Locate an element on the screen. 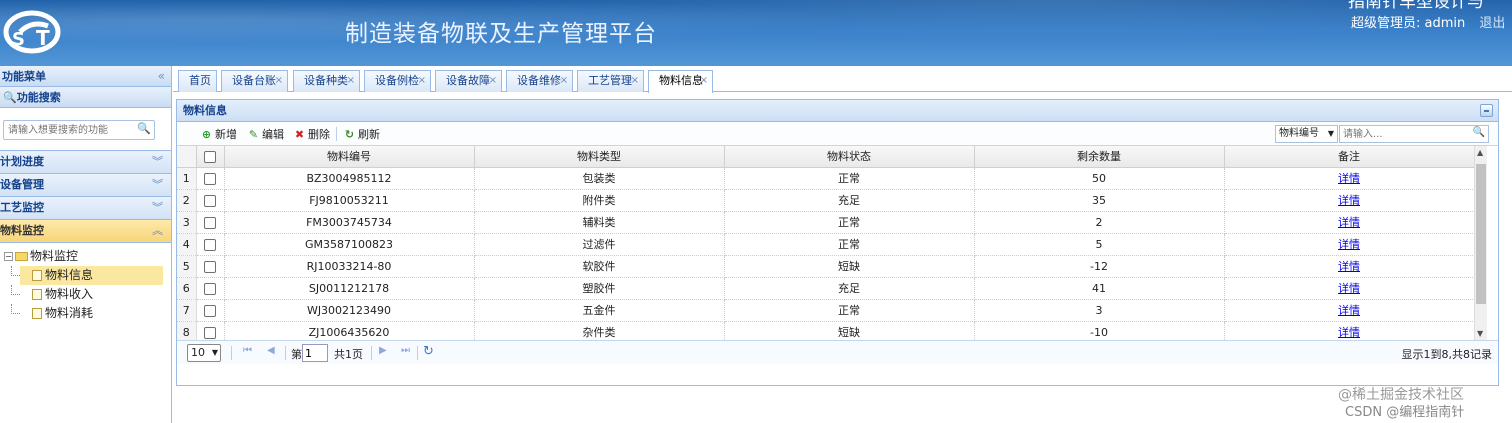 The width and height of the screenshot is (1512, 423). tab-equipment-inspection: 设备例检 × is located at coordinates (397, 81).